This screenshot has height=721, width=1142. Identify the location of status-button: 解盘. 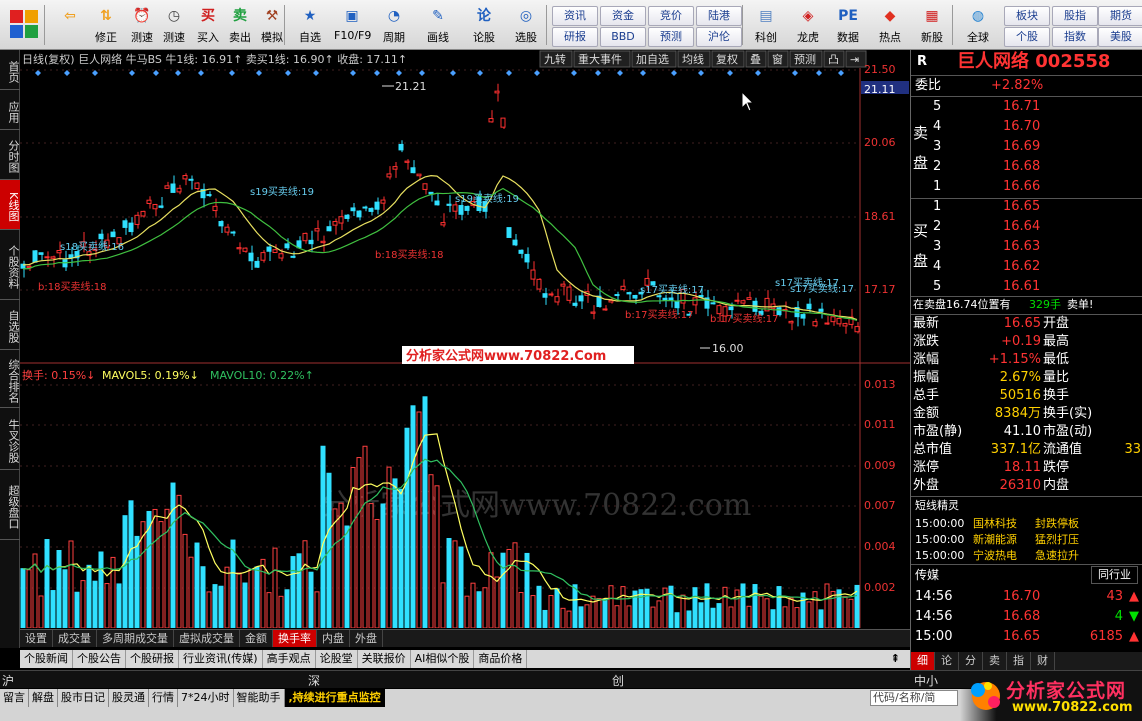
(43, 698).